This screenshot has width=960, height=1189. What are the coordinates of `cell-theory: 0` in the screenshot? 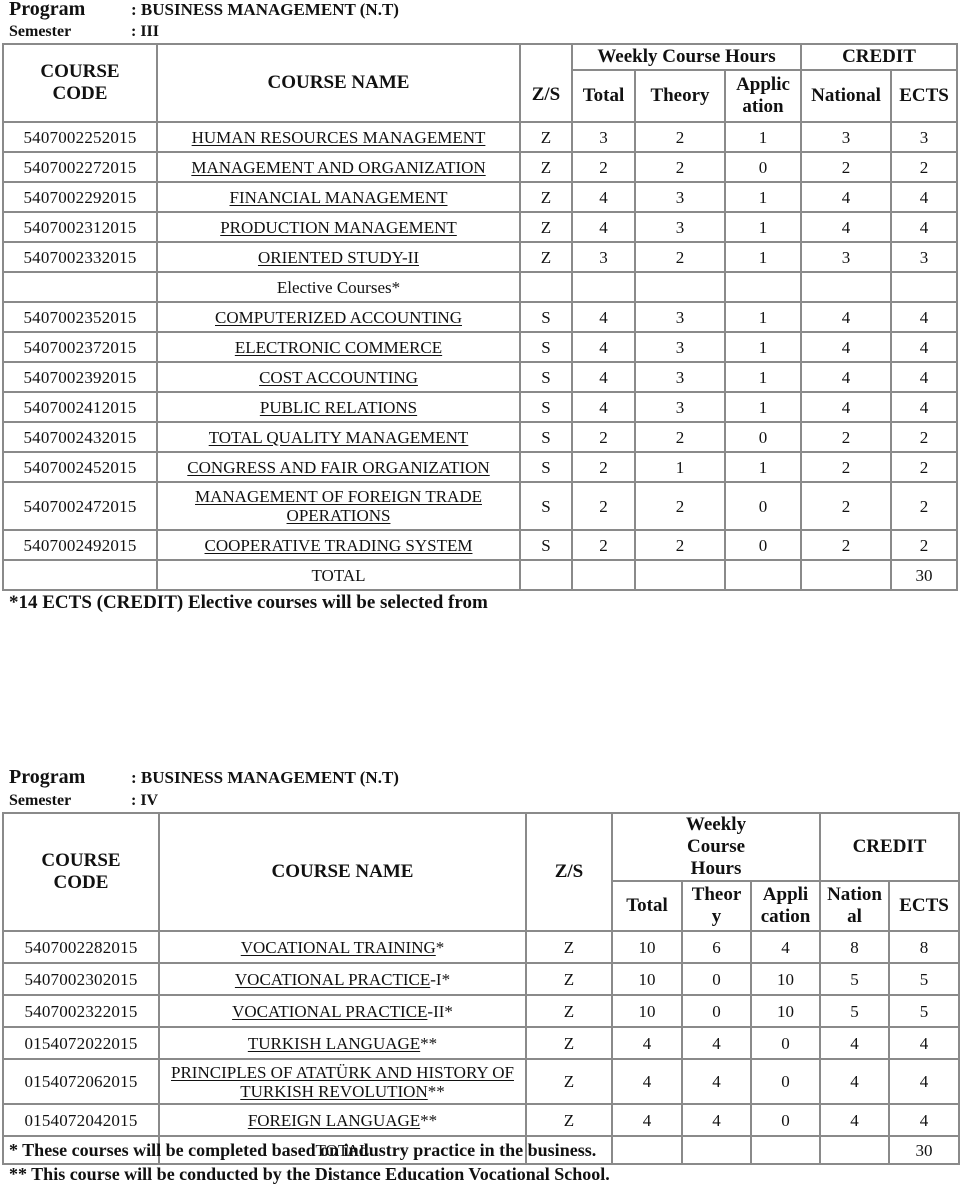 It's located at (716, 979).